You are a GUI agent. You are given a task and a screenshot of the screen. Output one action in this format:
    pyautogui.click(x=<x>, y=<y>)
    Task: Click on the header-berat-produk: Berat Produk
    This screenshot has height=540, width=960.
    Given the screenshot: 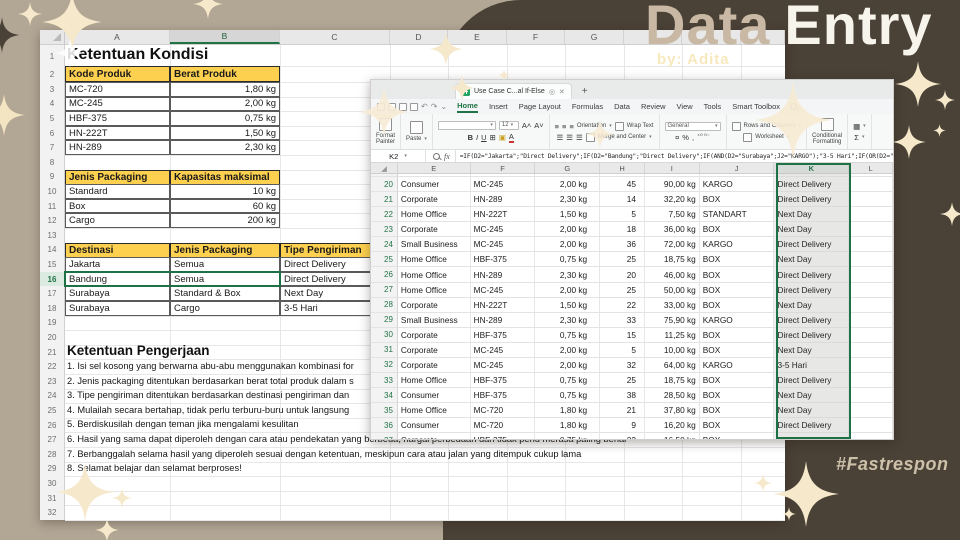 What is the action you would take?
    pyautogui.click(x=225, y=74)
    